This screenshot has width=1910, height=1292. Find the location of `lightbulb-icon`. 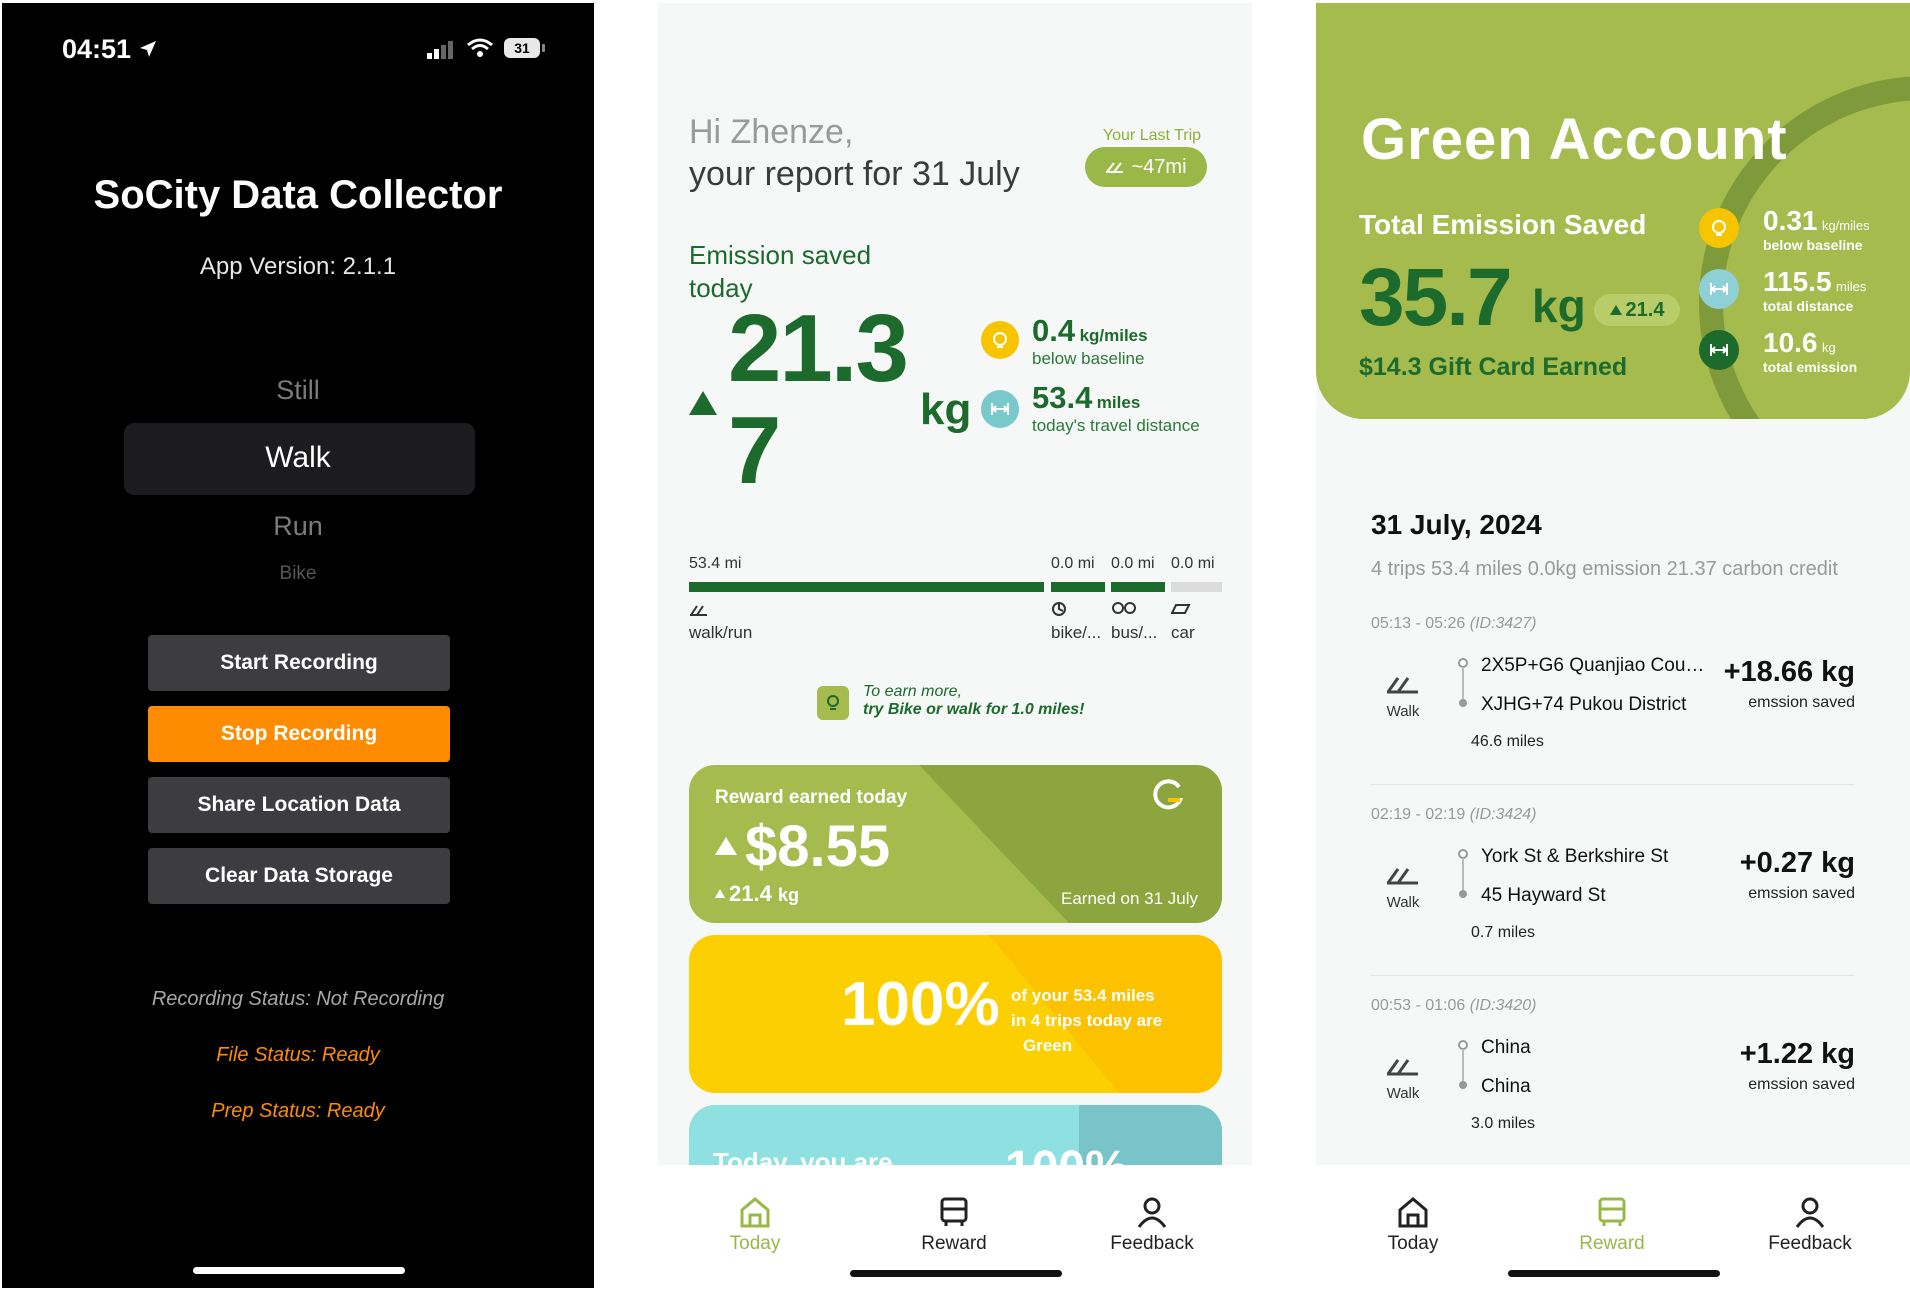

lightbulb-icon is located at coordinates (1000, 340).